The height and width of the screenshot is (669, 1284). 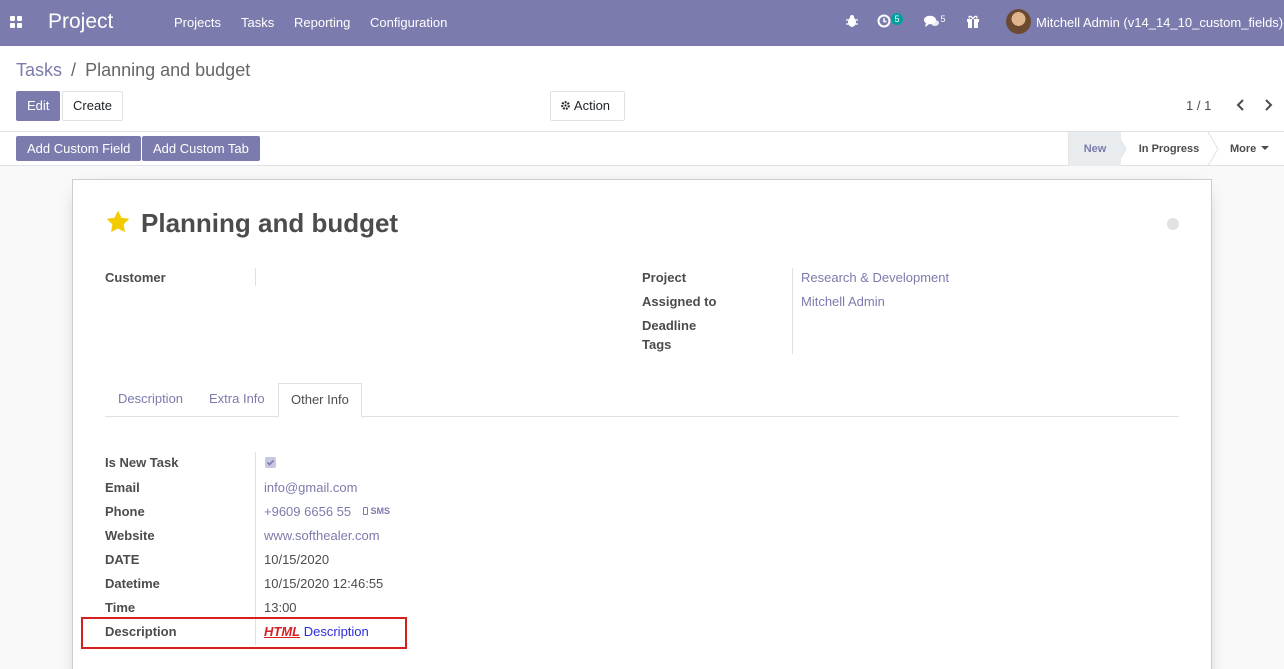 I want to click on send-sms-button: SMS, so click(x=376, y=511).